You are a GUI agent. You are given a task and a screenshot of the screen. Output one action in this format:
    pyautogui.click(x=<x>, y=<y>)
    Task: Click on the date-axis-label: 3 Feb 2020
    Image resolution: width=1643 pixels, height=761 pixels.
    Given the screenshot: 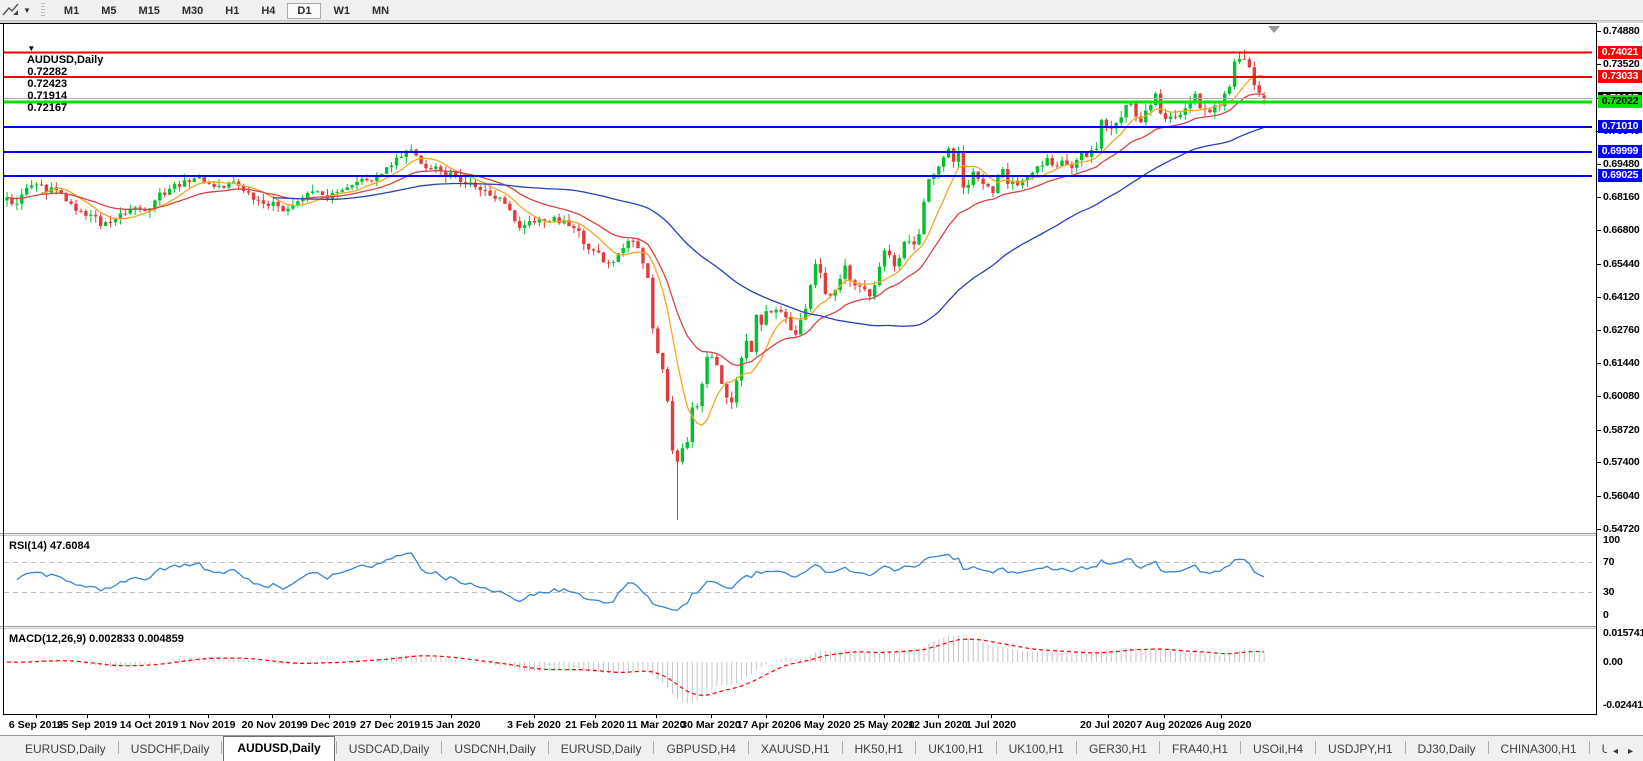 What is the action you would take?
    pyautogui.click(x=534, y=725)
    